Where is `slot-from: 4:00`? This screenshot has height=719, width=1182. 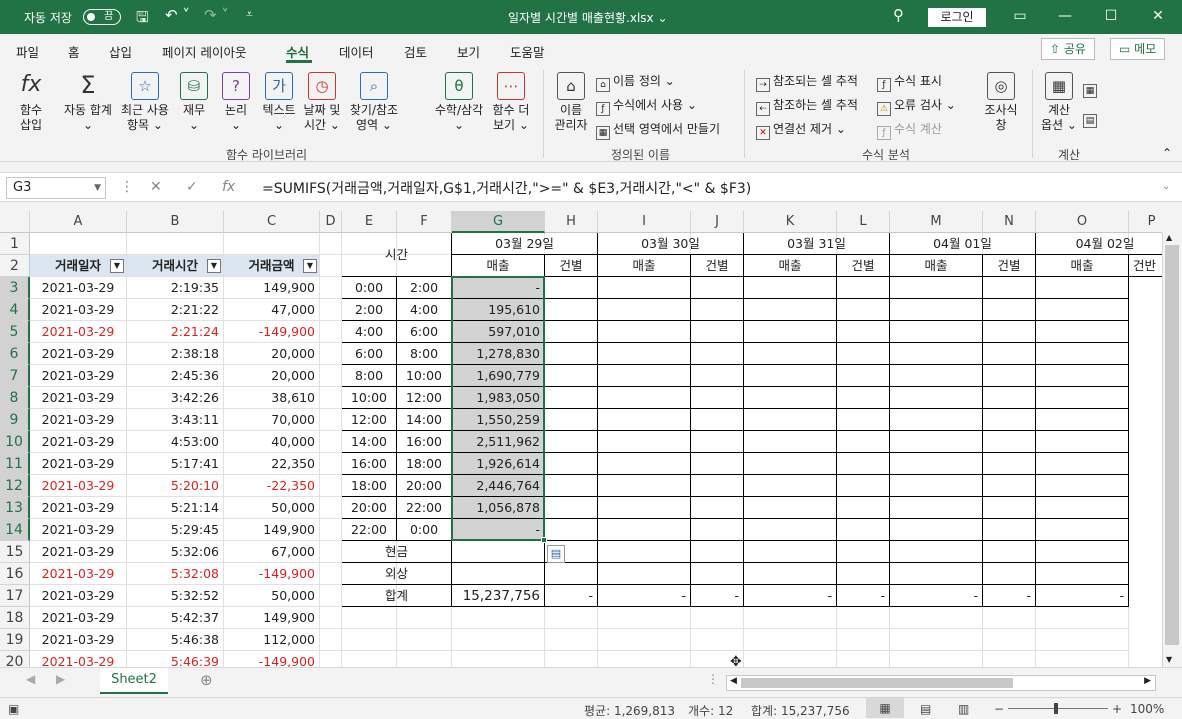 slot-from: 4:00 is located at coordinates (369, 332).